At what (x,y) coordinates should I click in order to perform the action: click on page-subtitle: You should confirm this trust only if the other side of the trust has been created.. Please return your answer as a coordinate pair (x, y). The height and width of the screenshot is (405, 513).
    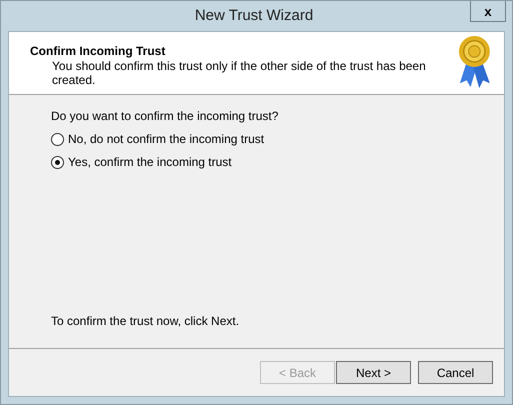
    Looking at the image, I should click on (239, 73).